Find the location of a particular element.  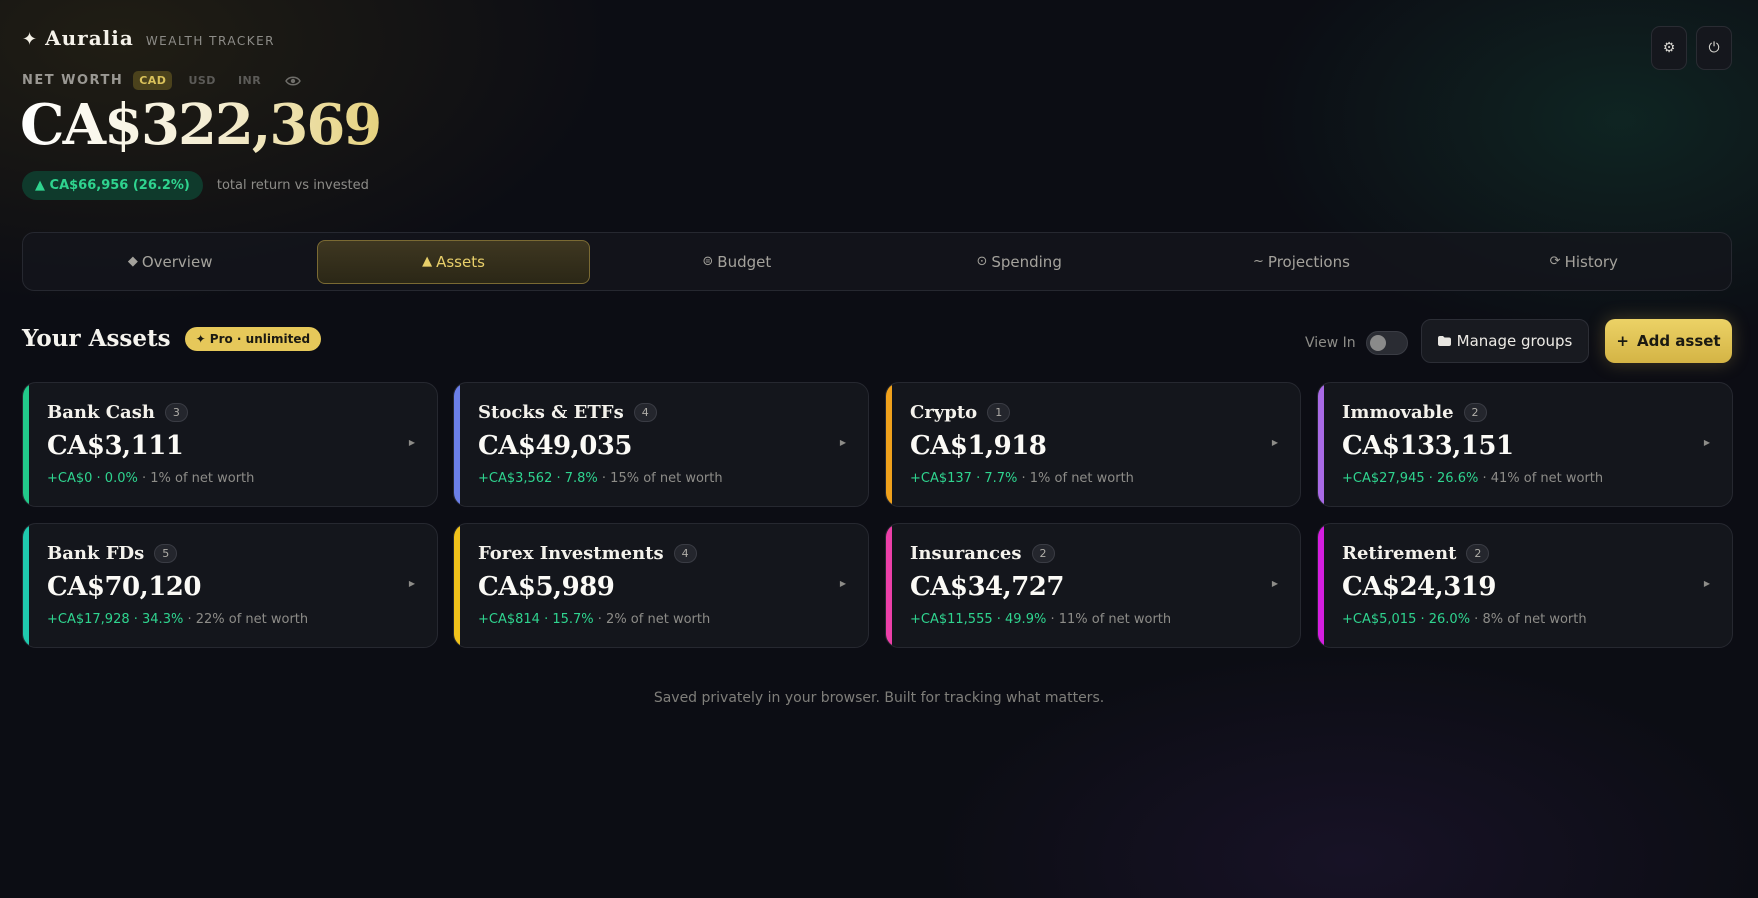

assets-section-header: Your Assets ✦ Pro · unlimited is located at coordinates (172, 338).